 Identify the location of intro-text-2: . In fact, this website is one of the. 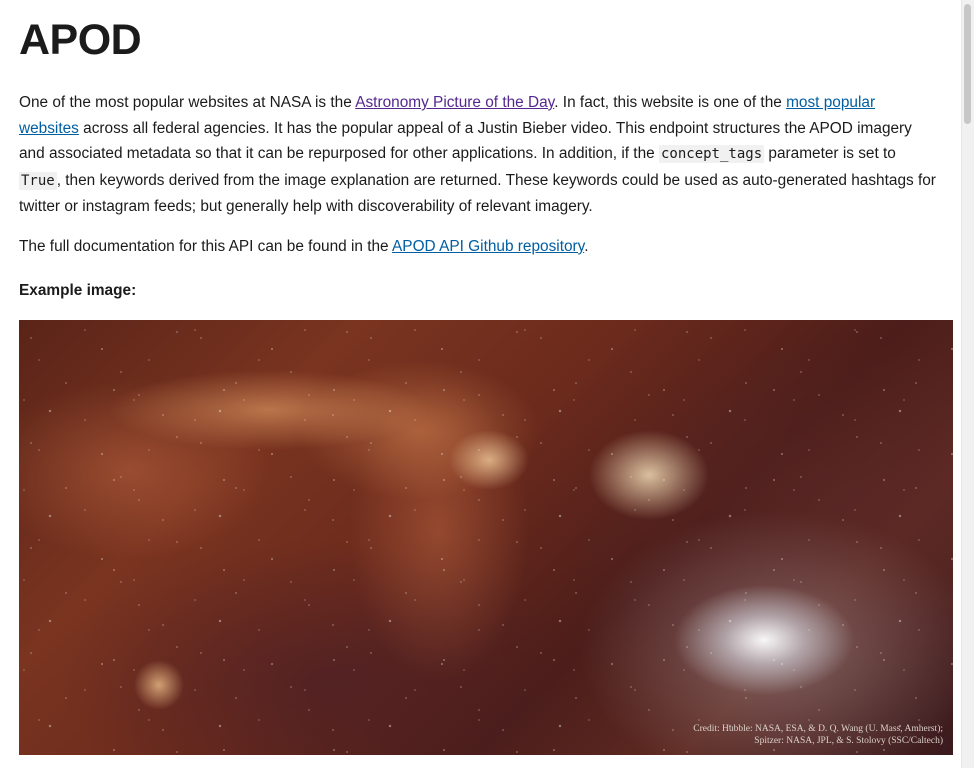
(670, 102).